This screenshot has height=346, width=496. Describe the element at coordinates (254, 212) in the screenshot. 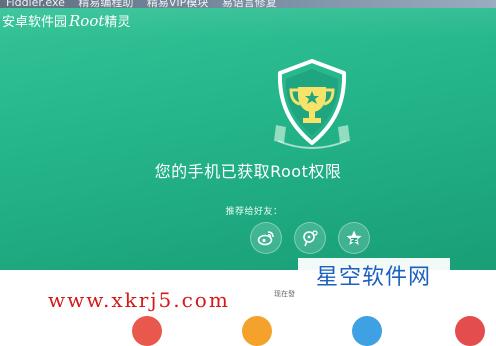

I see `share-label: 推荐给好友：` at that location.